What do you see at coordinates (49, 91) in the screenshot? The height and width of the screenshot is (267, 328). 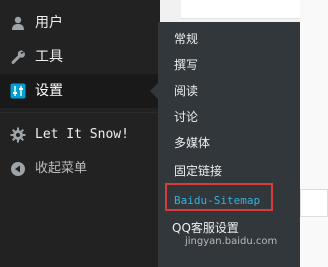 I see `sidebar-item-label: 设置` at bounding box center [49, 91].